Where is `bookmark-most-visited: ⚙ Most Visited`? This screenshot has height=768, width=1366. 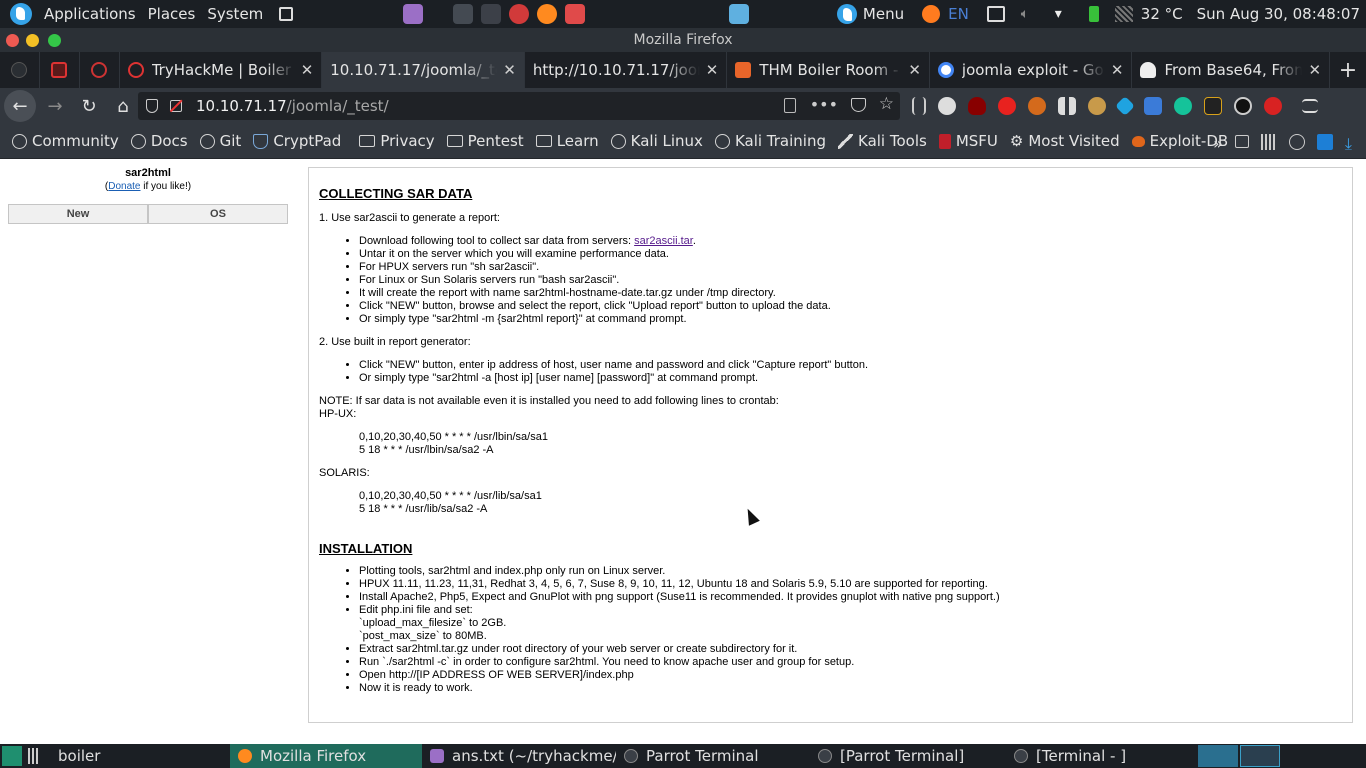
bookmark-most-visited: ⚙ Most Visited is located at coordinates (1065, 141).